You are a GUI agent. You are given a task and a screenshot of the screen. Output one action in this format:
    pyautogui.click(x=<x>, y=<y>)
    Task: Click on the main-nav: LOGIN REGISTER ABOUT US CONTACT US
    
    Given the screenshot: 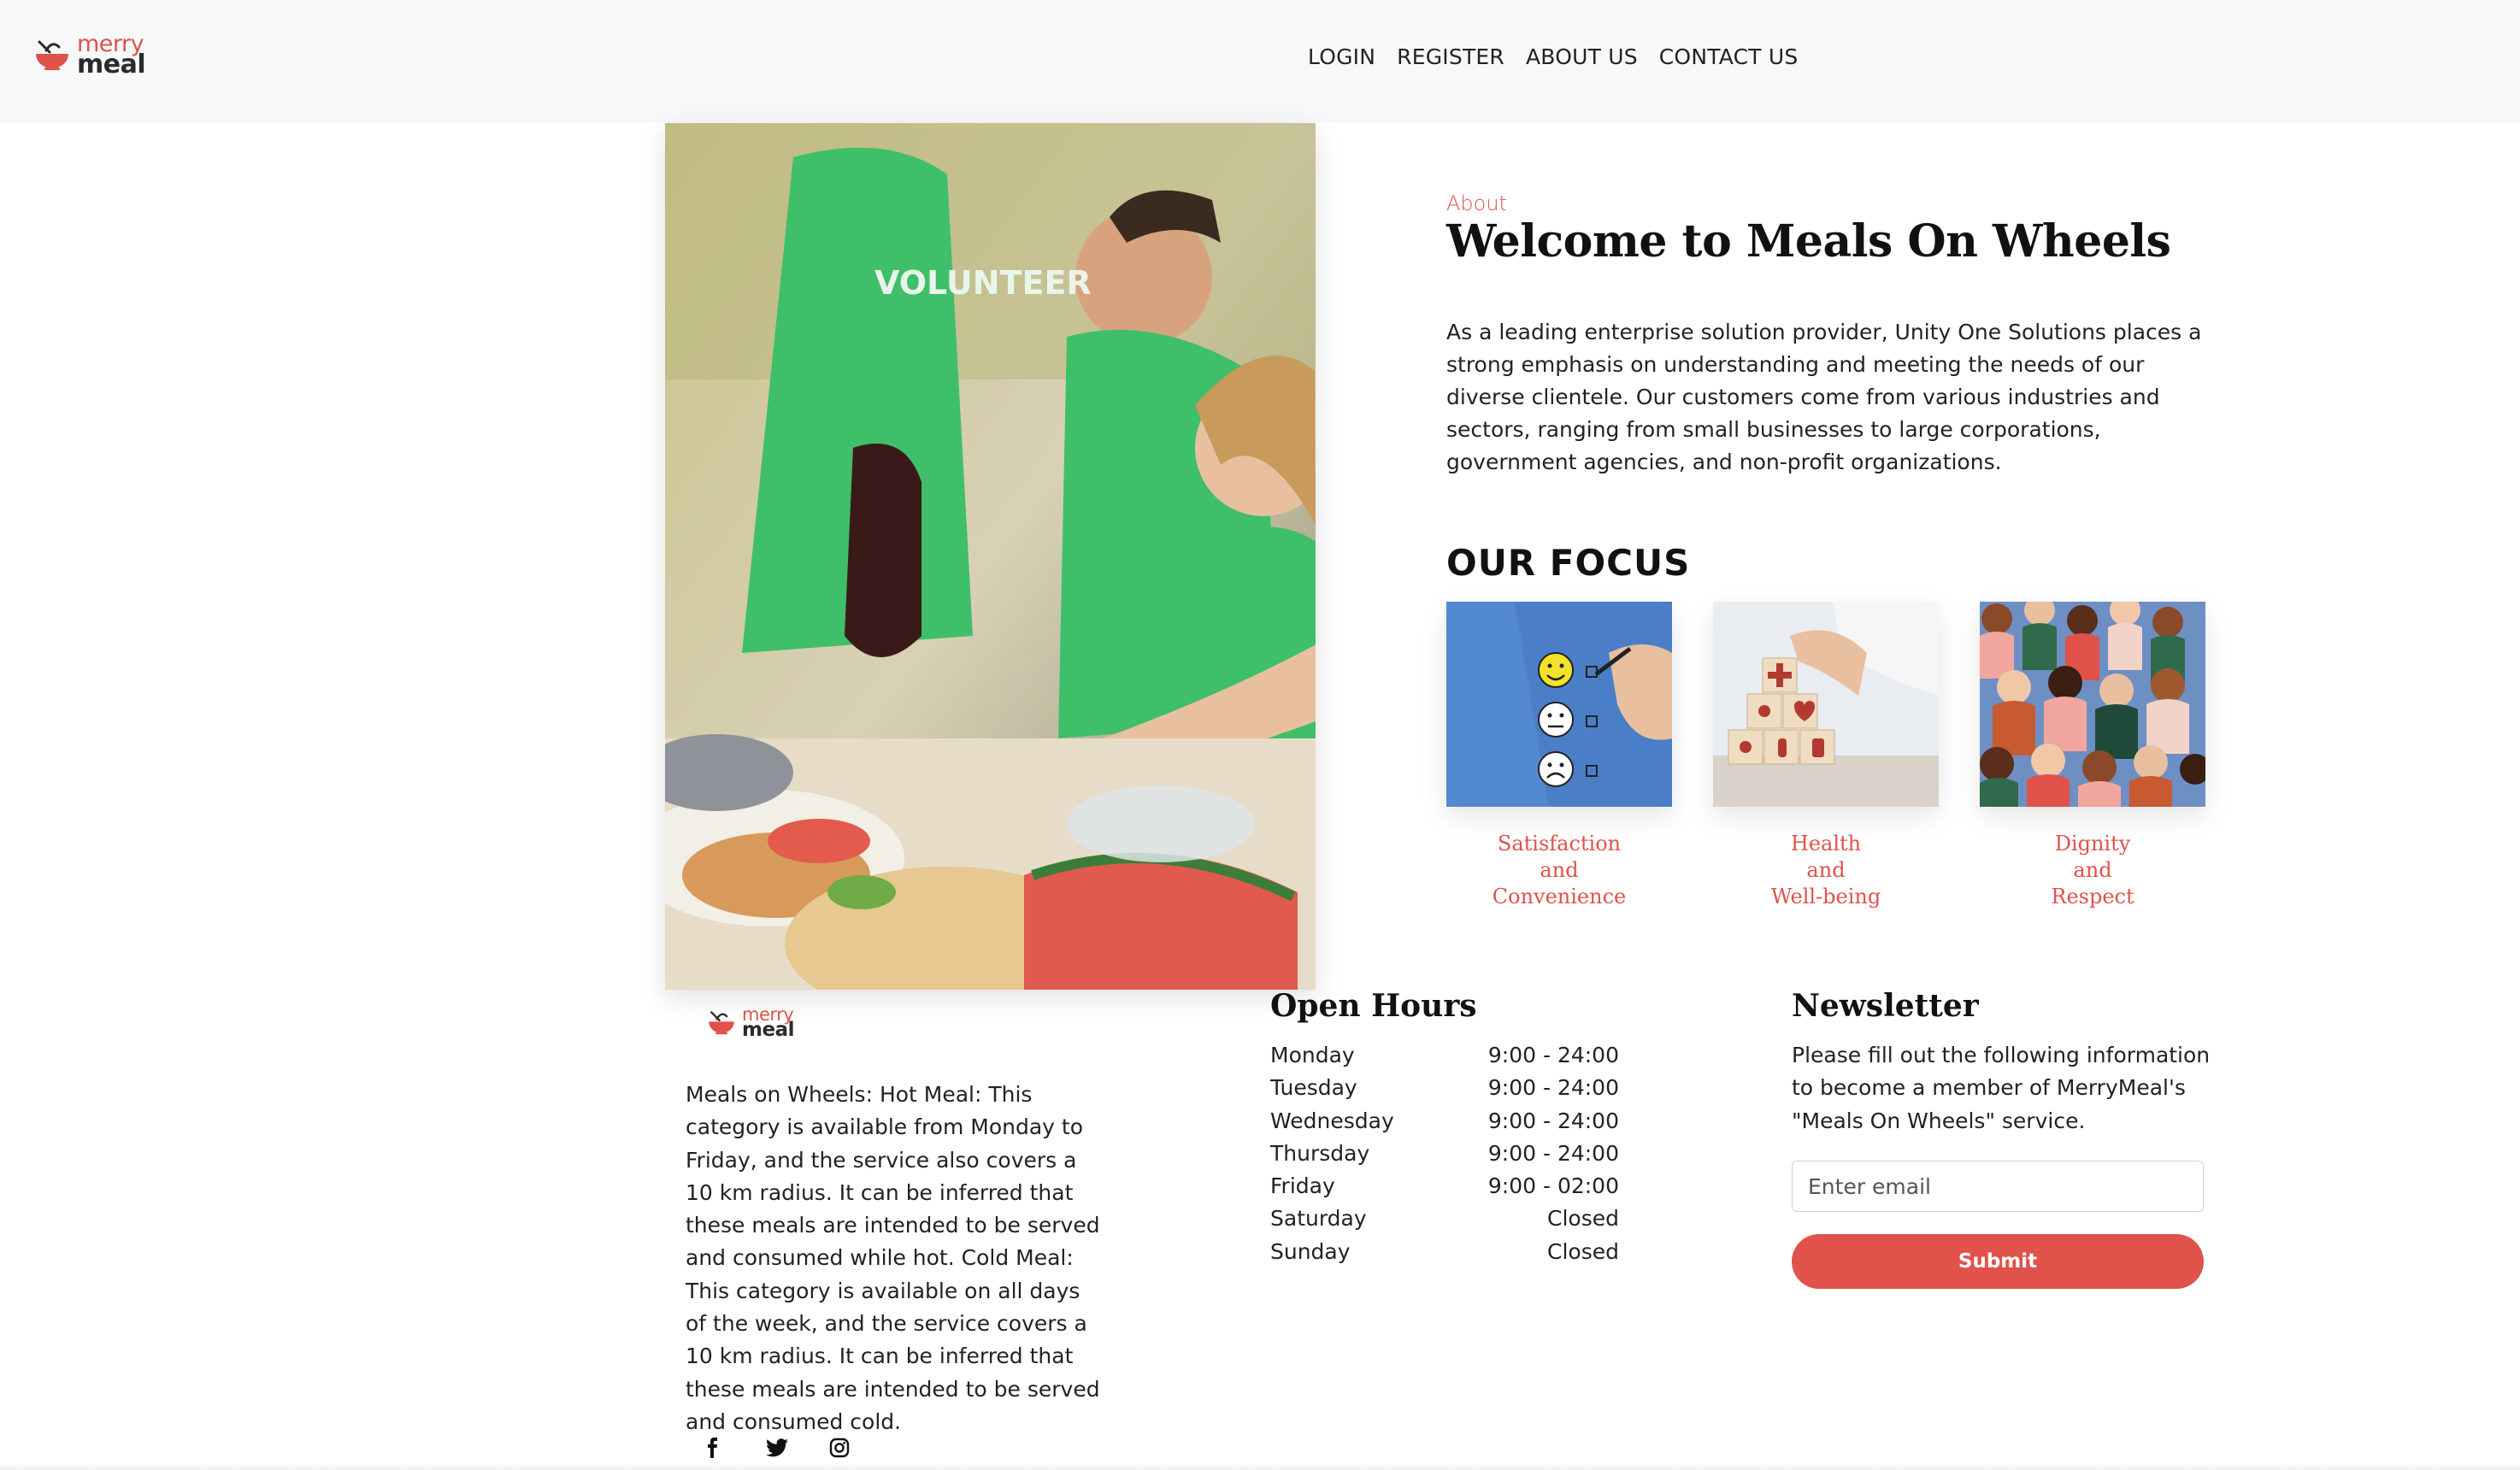 What is the action you would take?
    pyautogui.click(x=1553, y=56)
    